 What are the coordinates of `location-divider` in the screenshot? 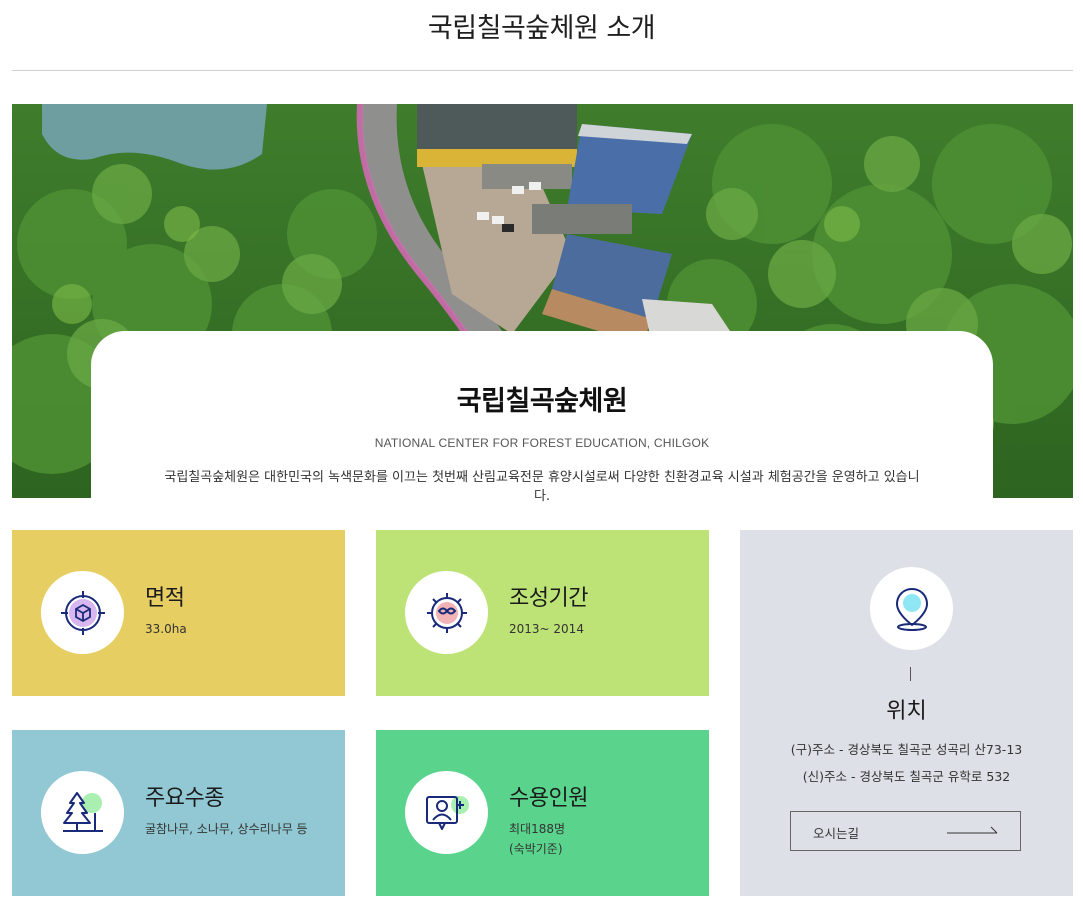 It's located at (910, 674).